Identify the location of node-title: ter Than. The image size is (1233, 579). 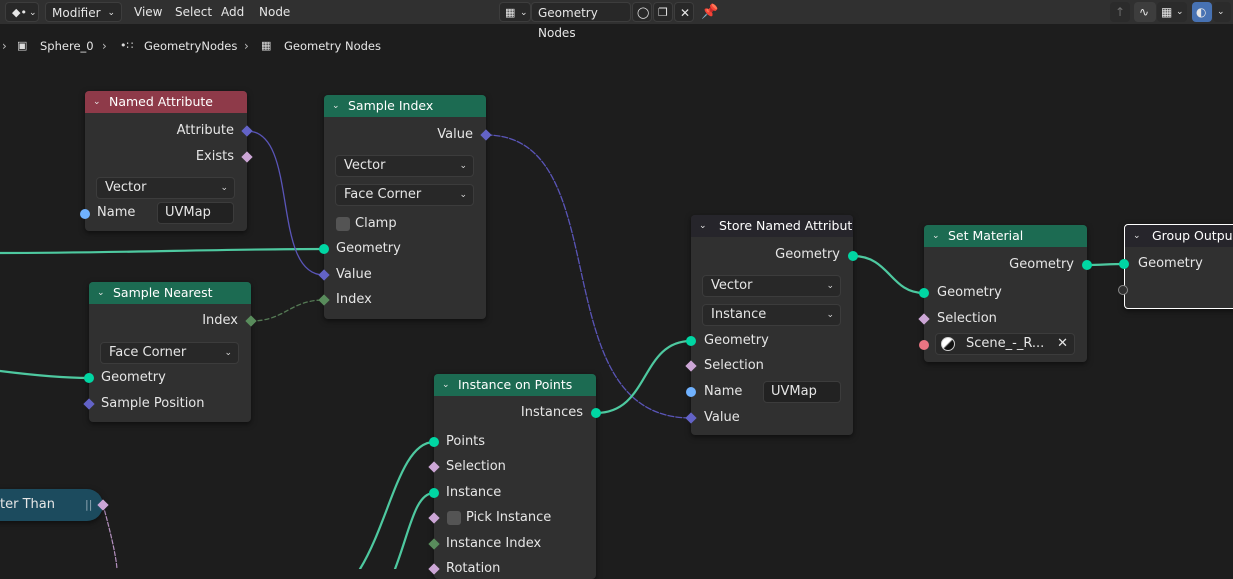
(27, 504).